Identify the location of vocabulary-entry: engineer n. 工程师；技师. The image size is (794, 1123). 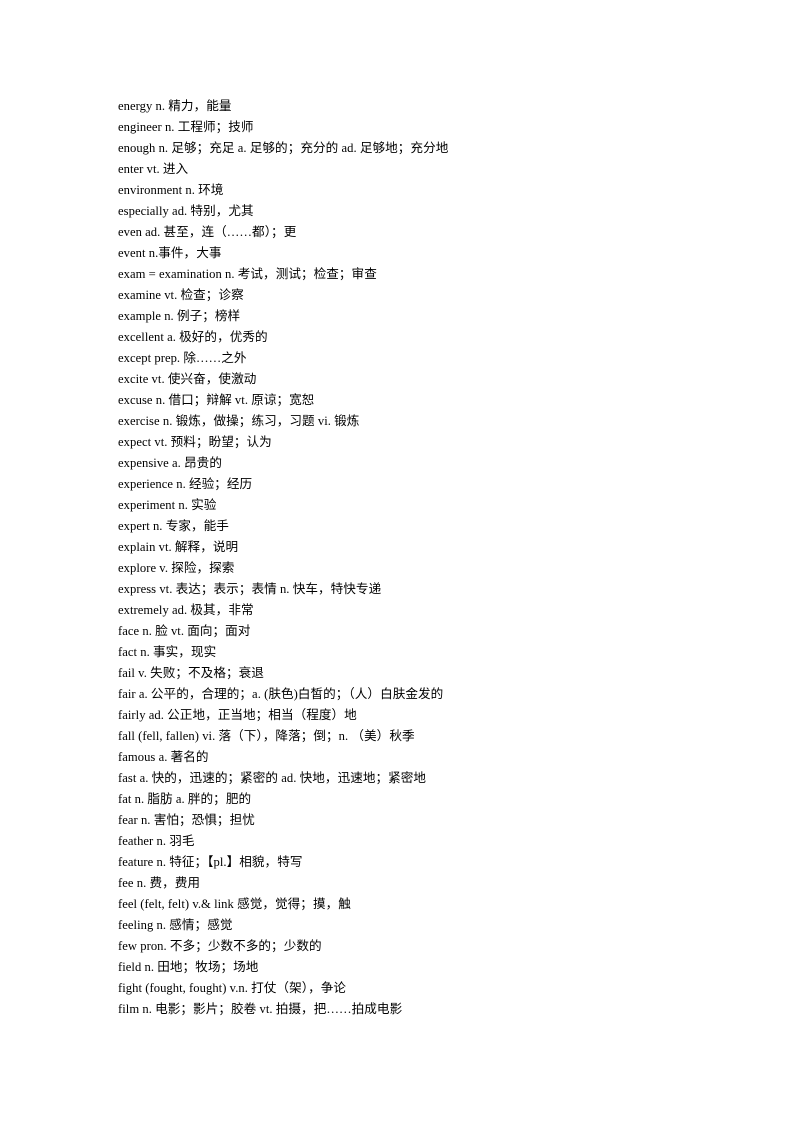
(186, 127).